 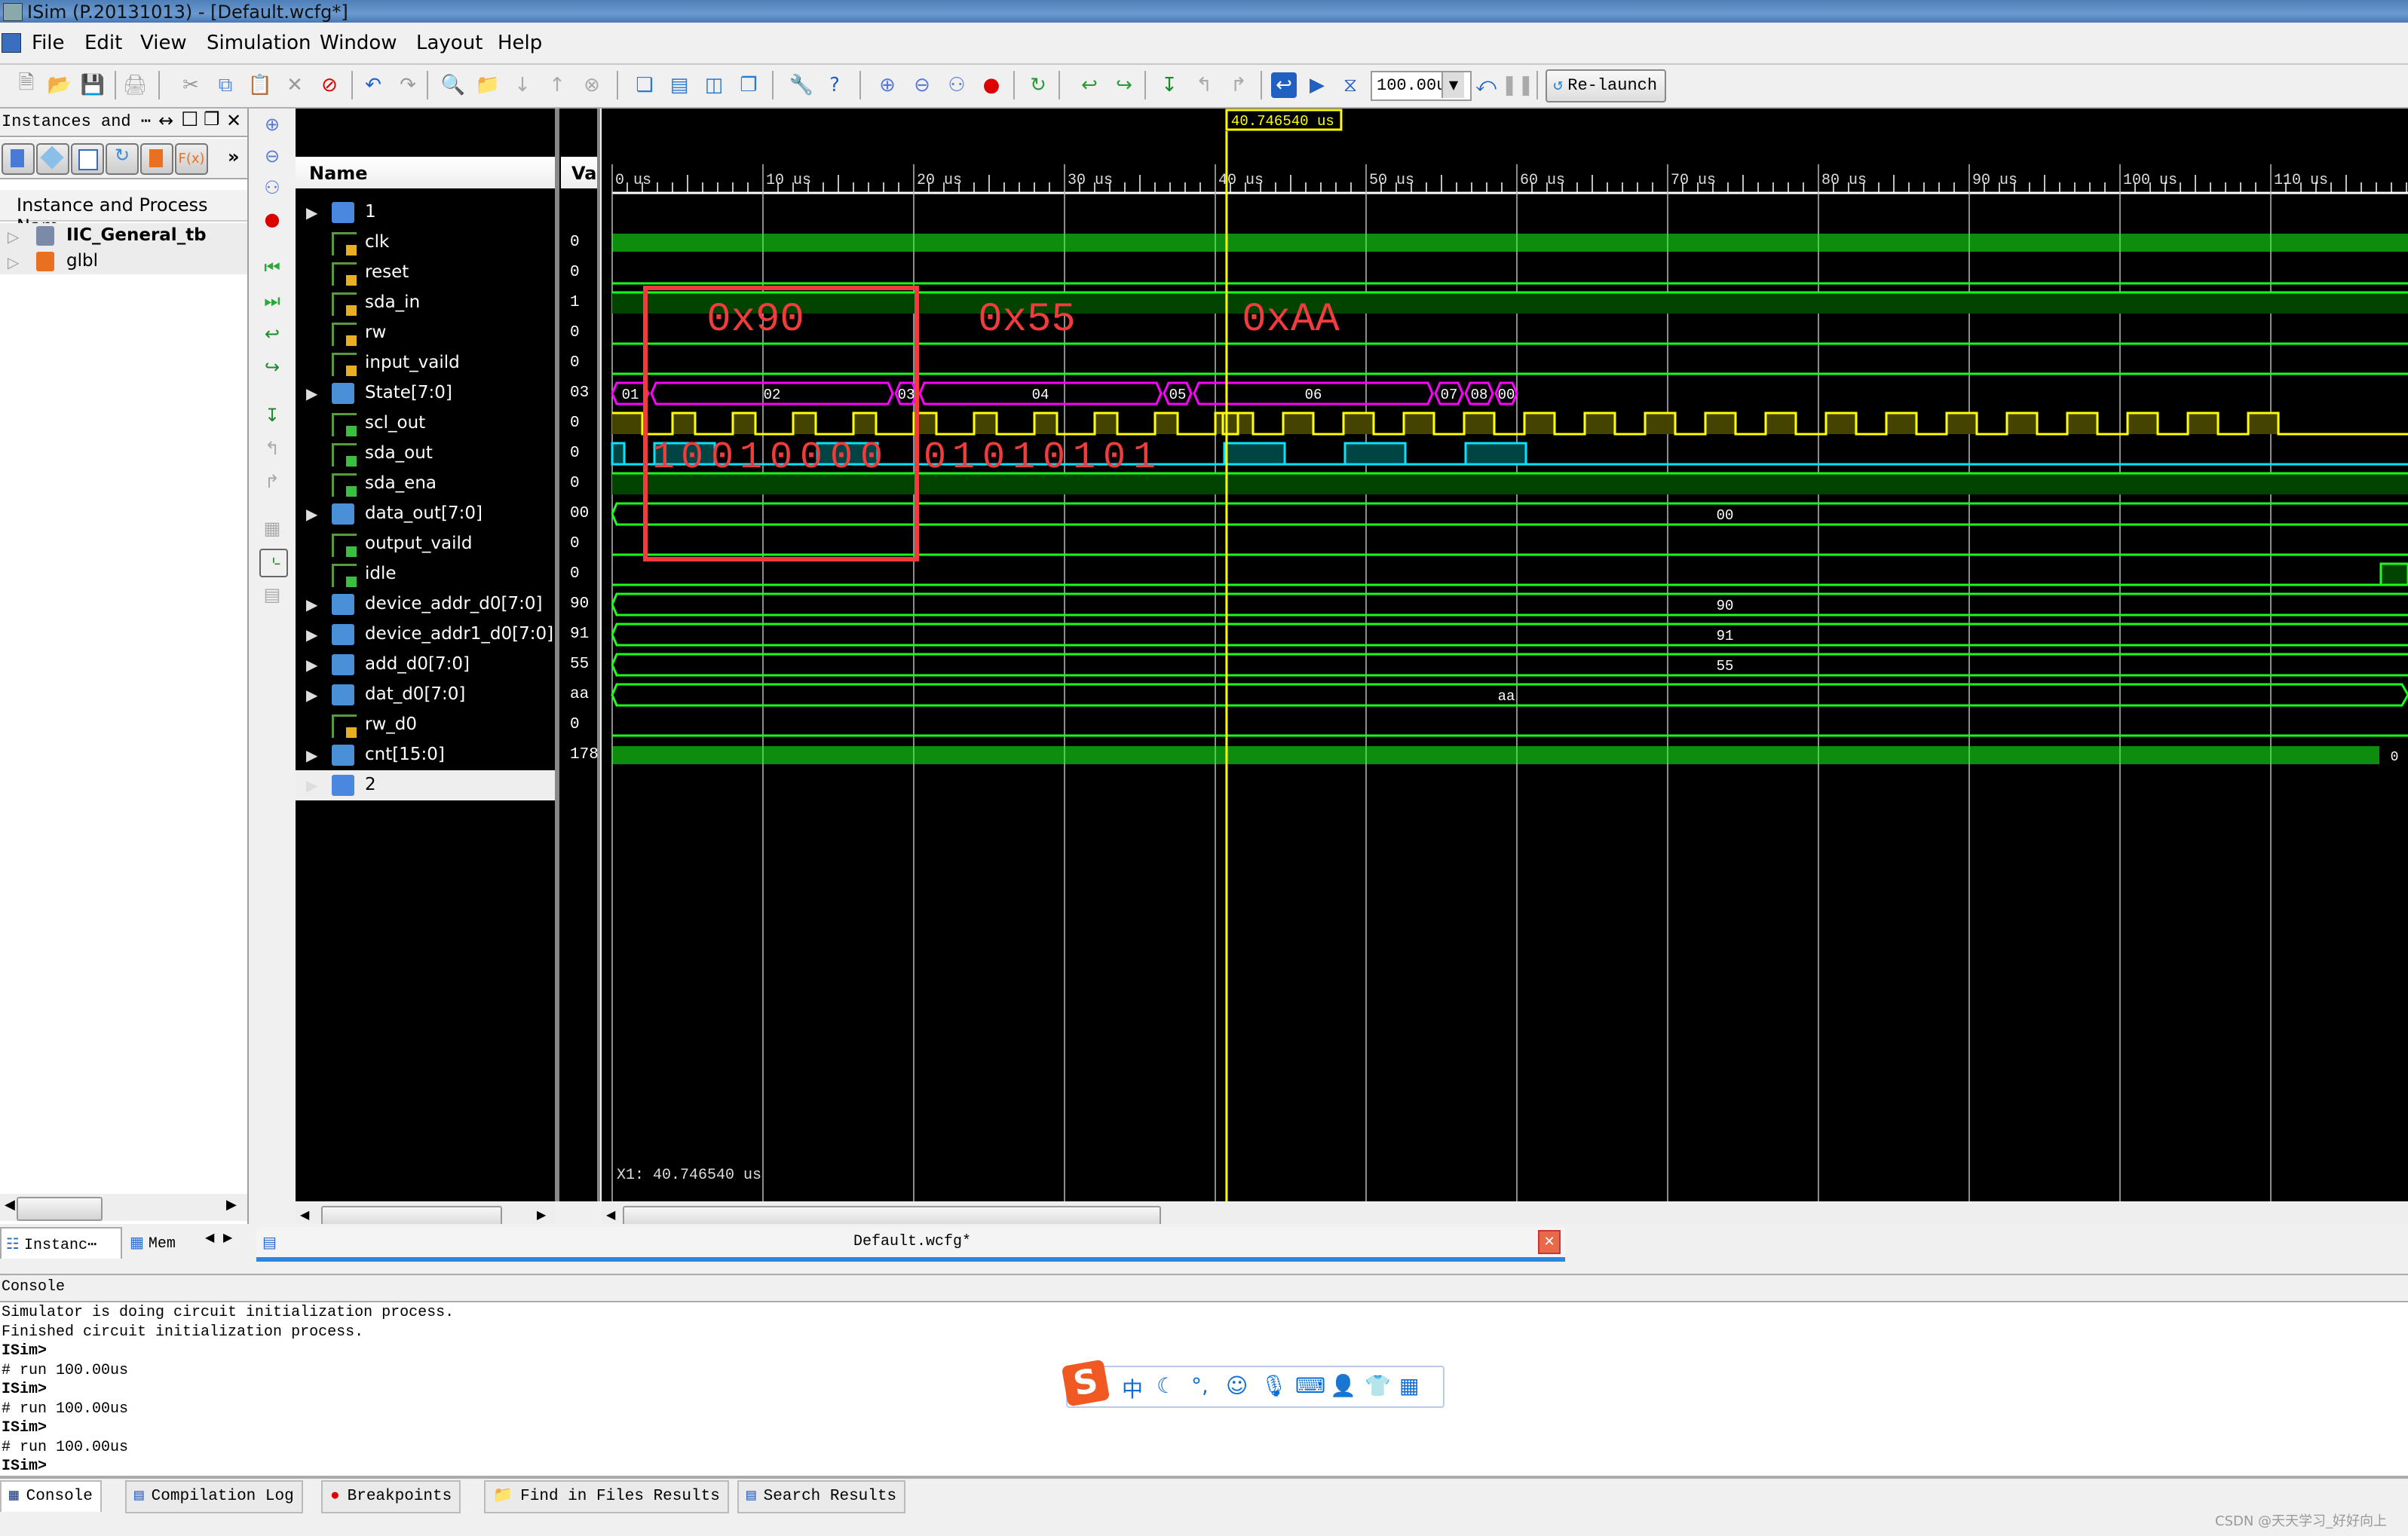 I want to click on zoom-fit-icon: ⚇, so click(x=957, y=85).